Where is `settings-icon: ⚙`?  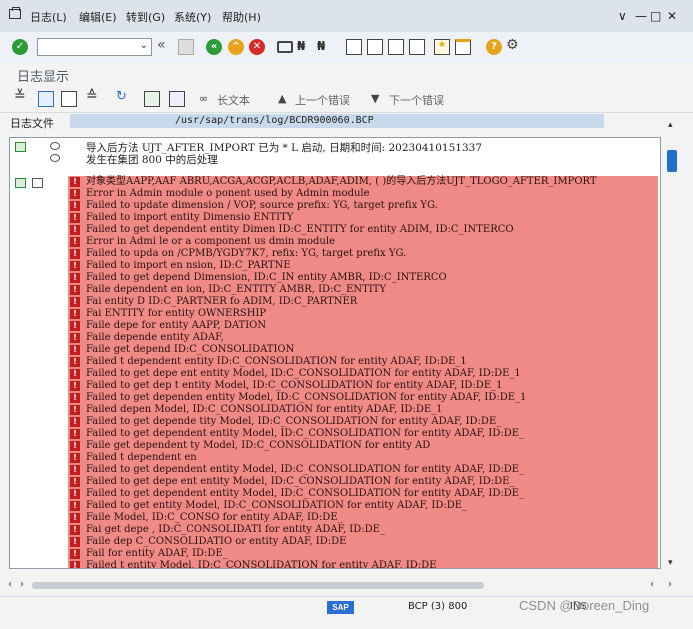 settings-icon: ⚙ is located at coordinates (514, 45).